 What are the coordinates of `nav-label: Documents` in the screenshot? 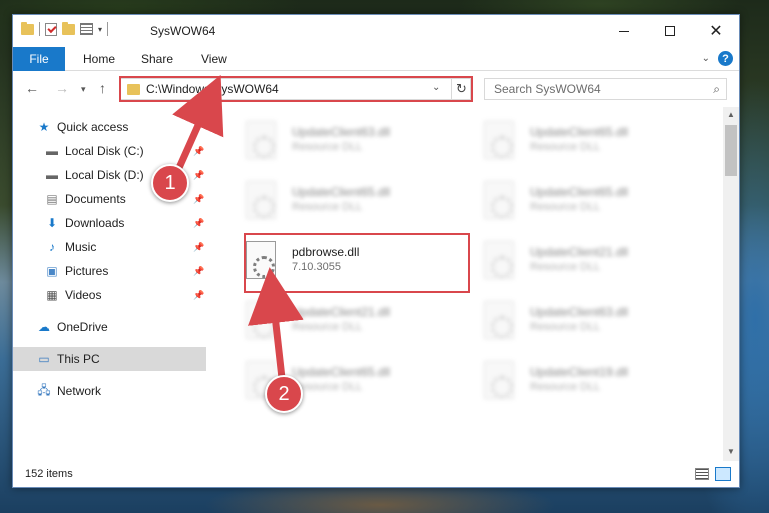 It's located at (95, 199).